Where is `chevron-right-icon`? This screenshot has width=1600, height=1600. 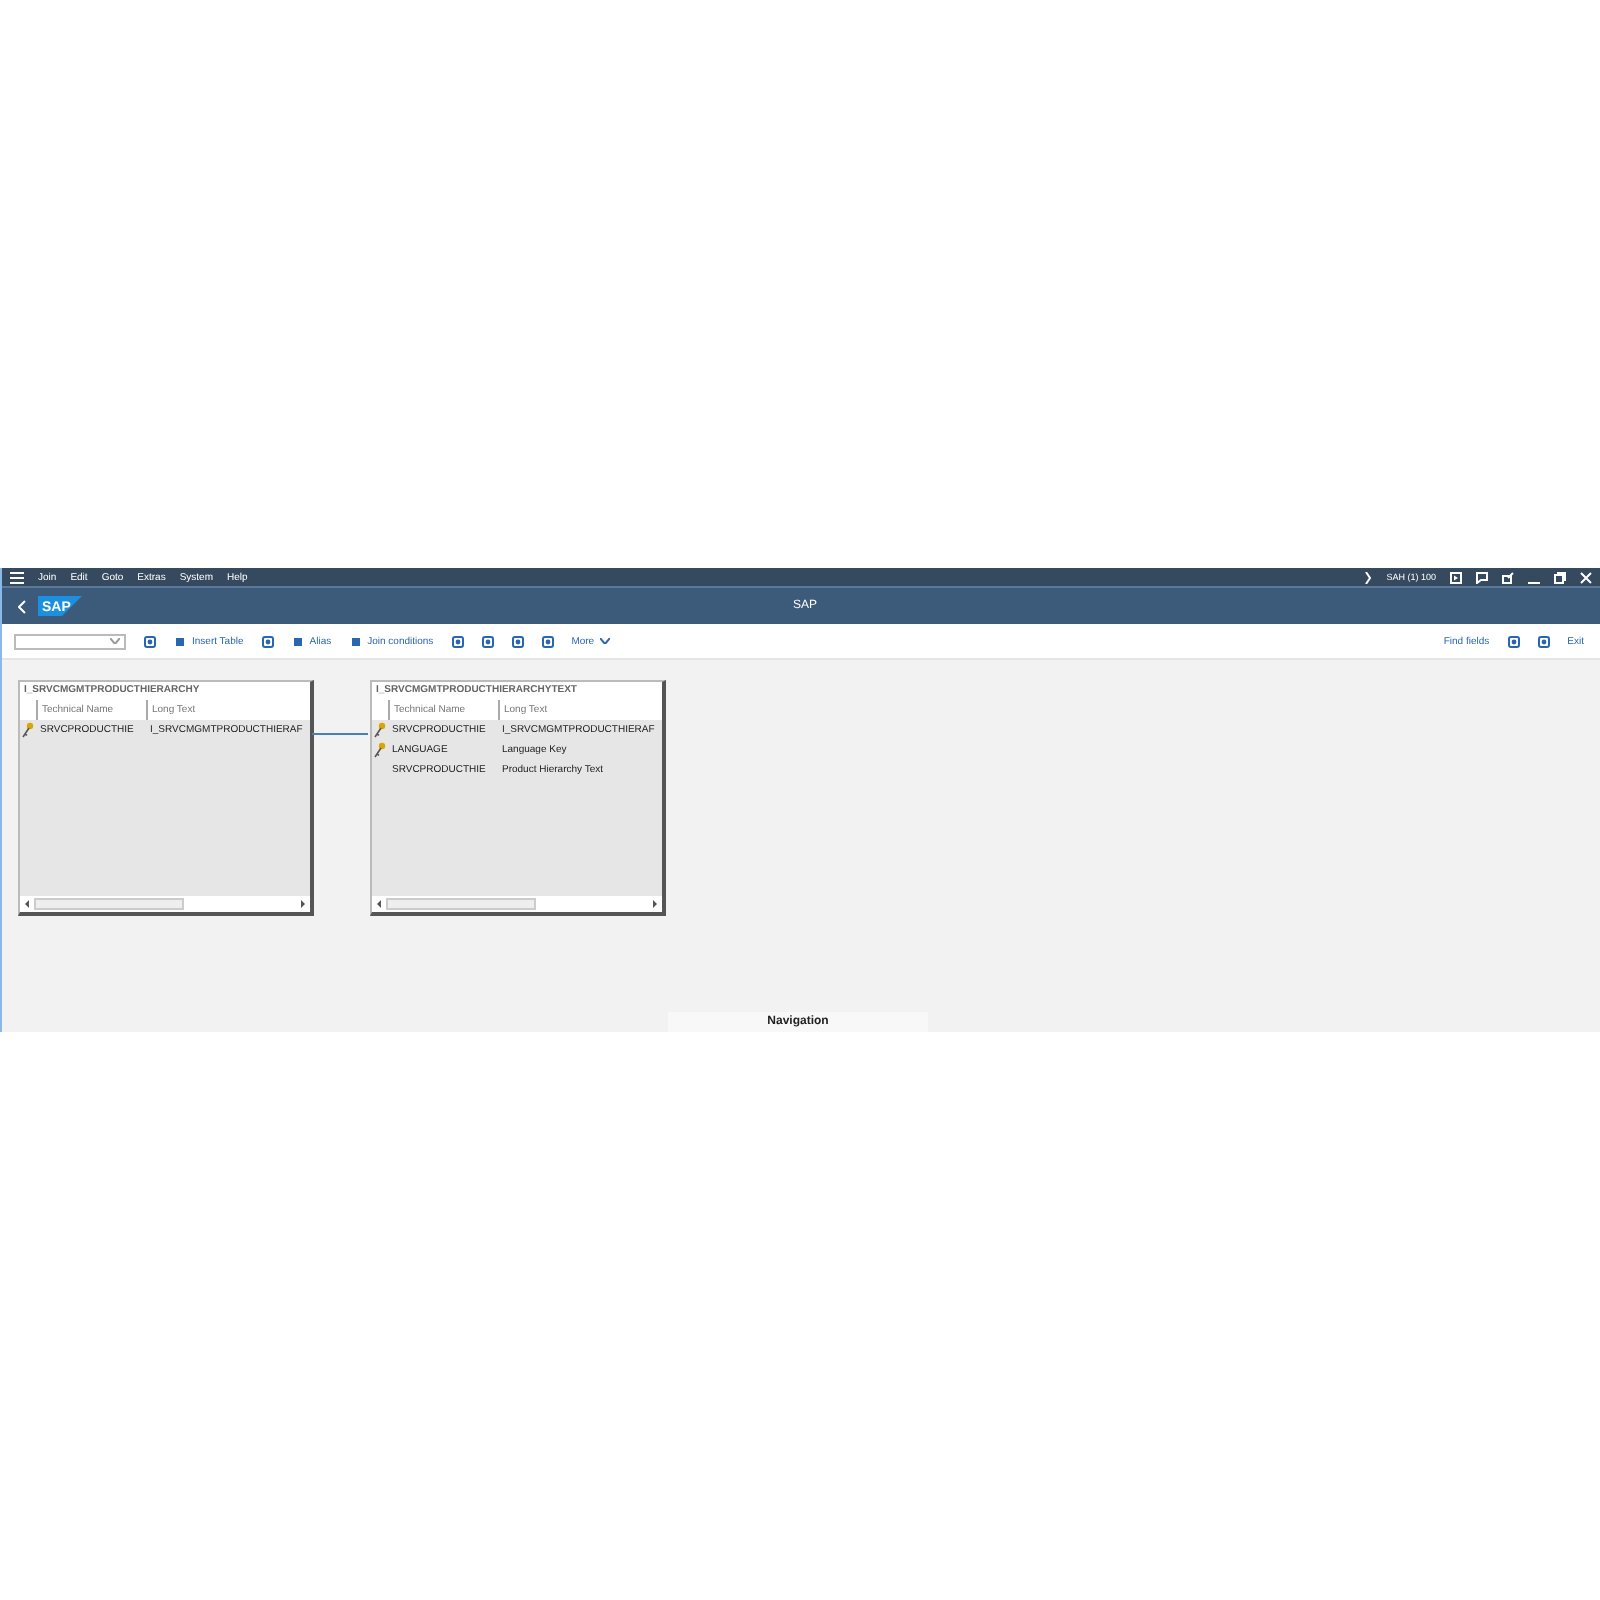 chevron-right-icon is located at coordinates (1368, 577).